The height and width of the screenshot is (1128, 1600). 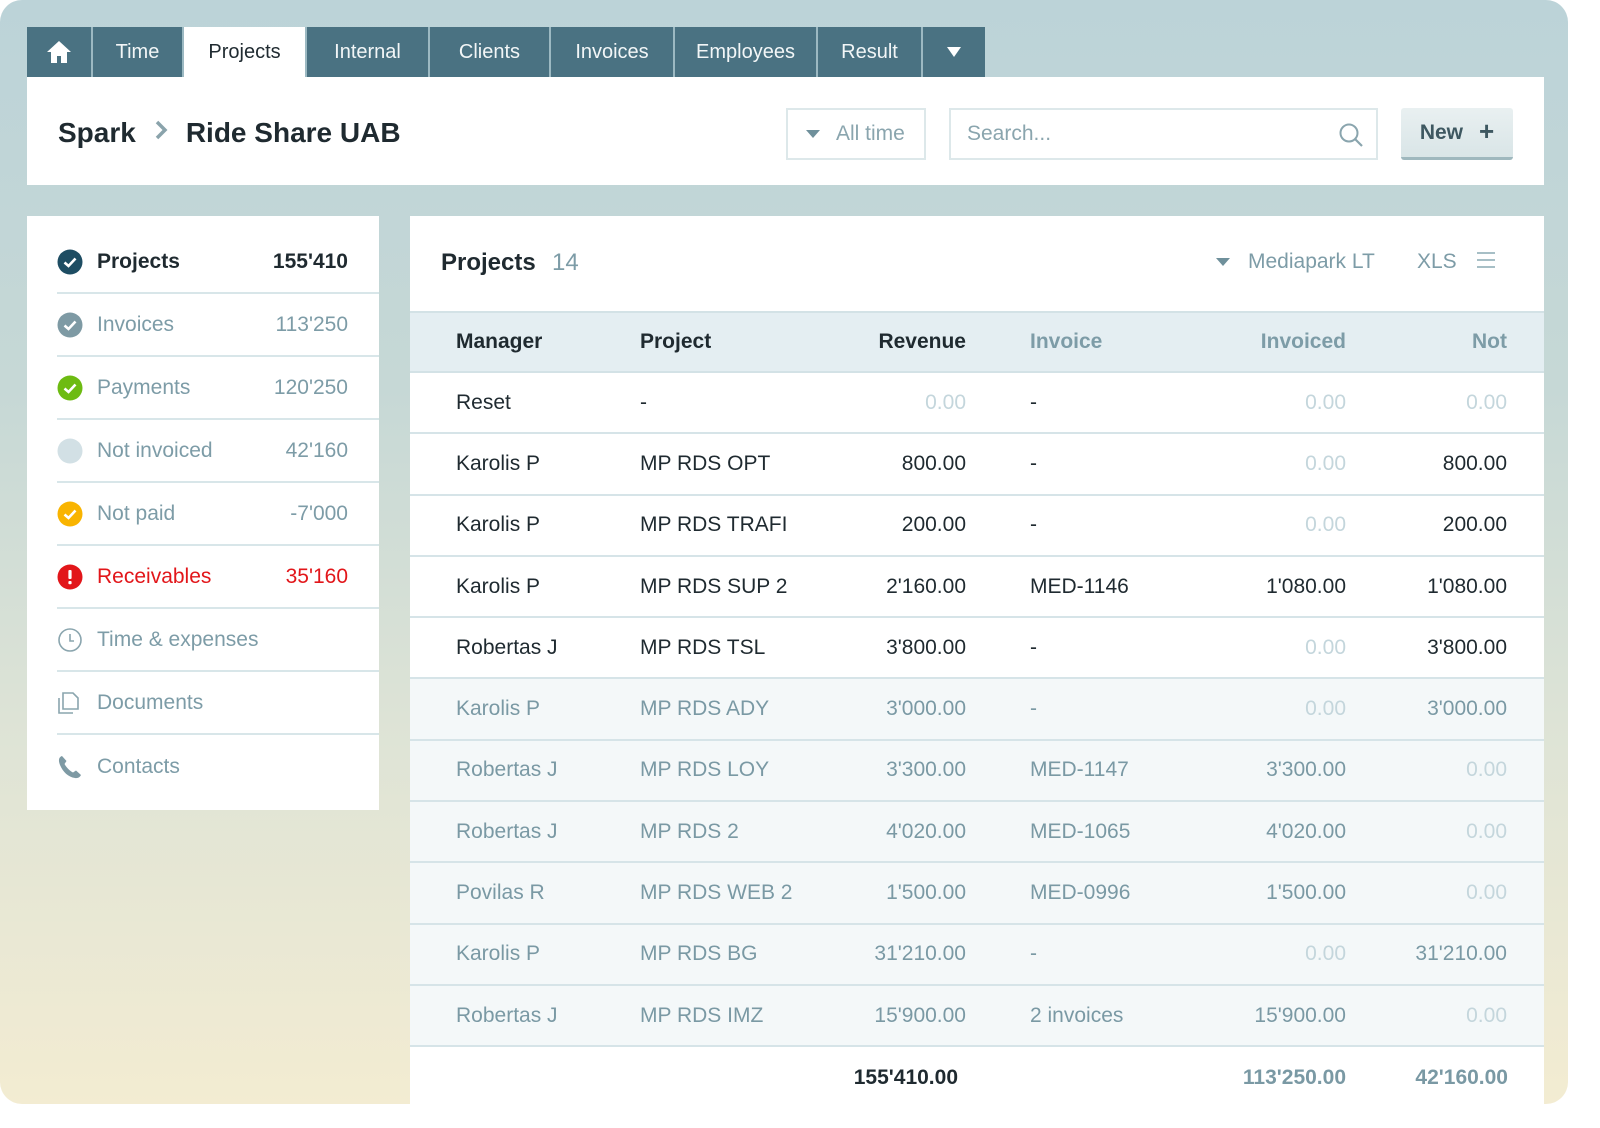 What do you see at coordinates (1080, 893) in the screenshot?
I see `cell-invoice: MED-0996` at bounding box center [1080, 893].